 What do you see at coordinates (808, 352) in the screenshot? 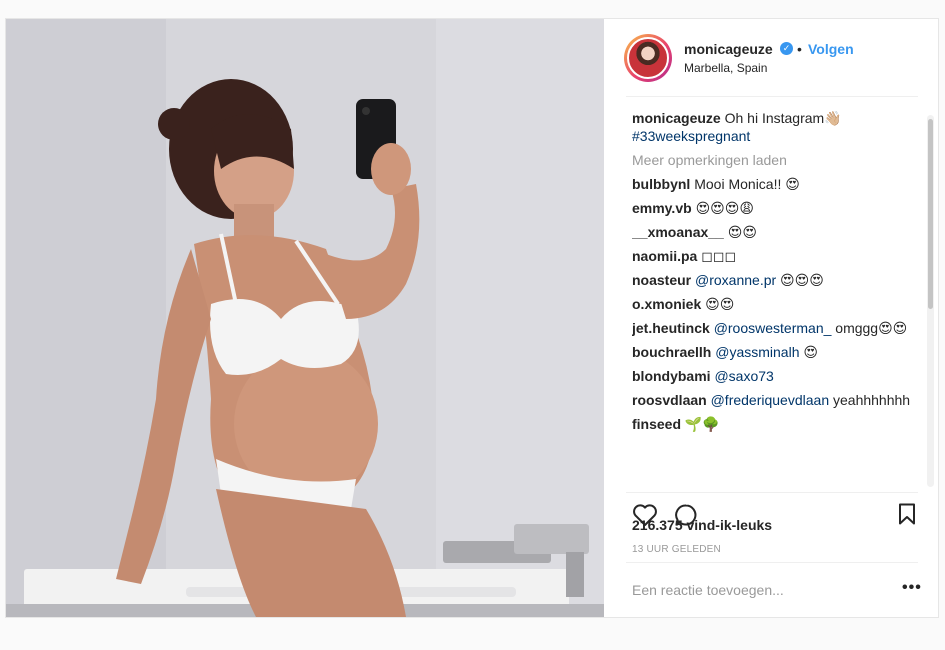
I see `comment-text: 😍` at bounding box center [808, 352].